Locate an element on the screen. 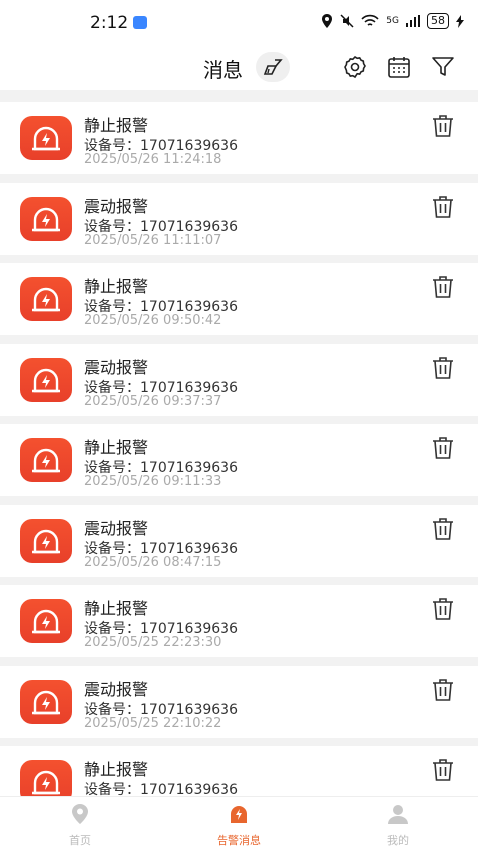 Image resolution: width=478 pixels, height=850 pixels. message-card: 静止报警 设备号：17071639636 2025/05/26 09:50:42 is located at coordinates (239, 299).